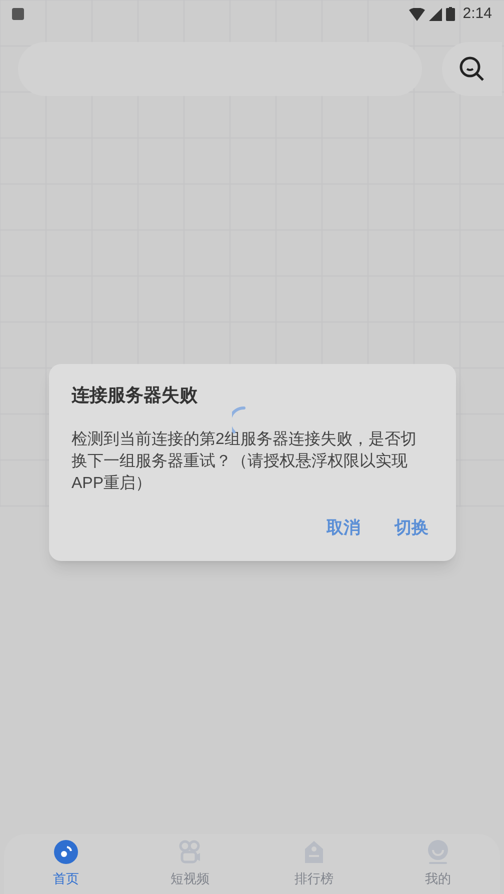  What do you see at coordinates (18, 14) in the screenshot?
I see `notification-icon` at bounding box center [18, 14].